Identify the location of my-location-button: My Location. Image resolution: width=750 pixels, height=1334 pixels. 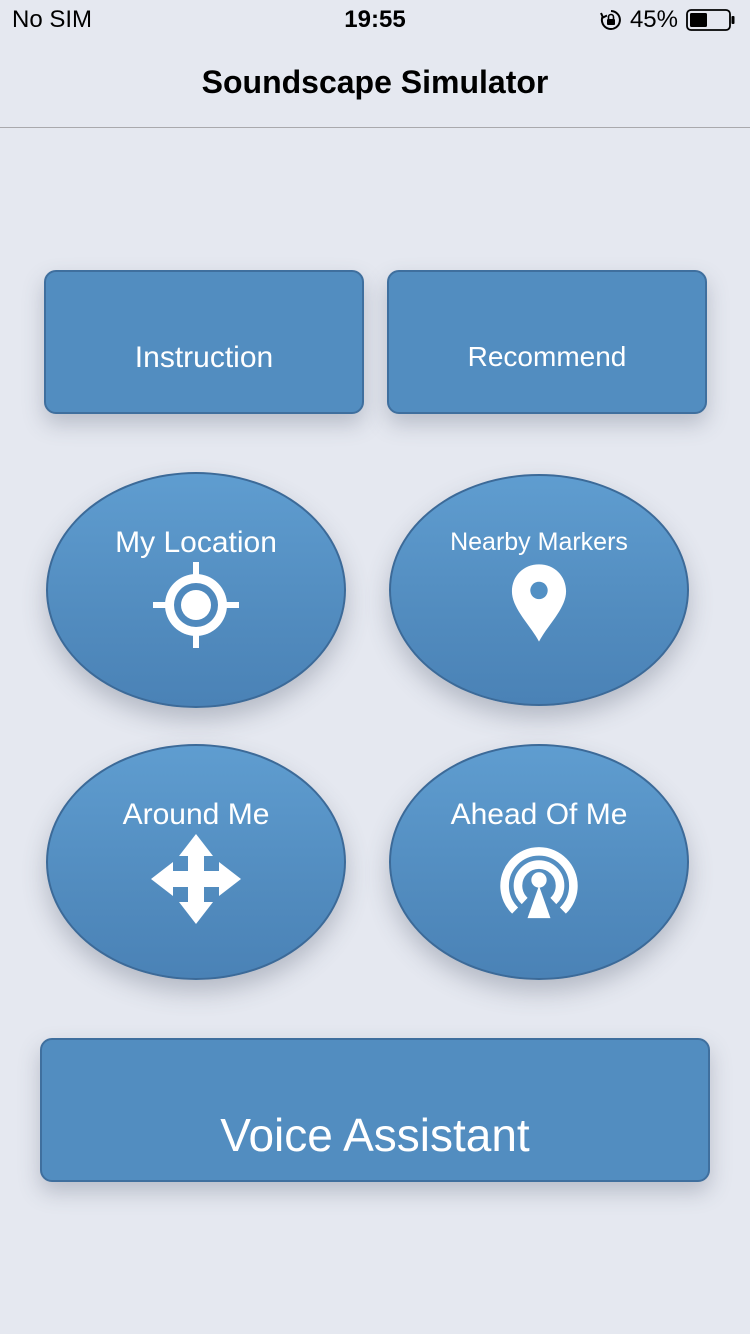
(196, 590).